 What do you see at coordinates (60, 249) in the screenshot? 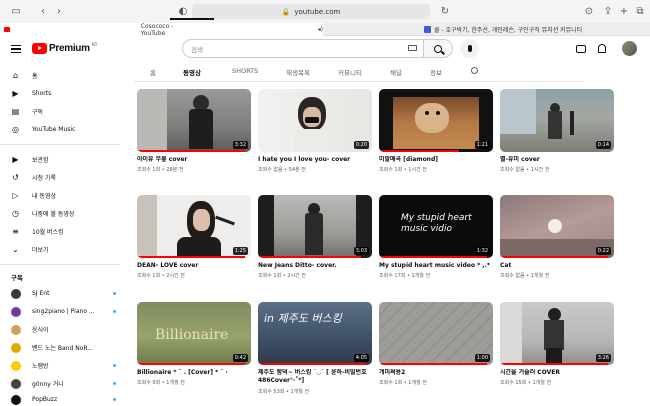
I see `sidebar-item-more: ⌄ 더보기` at bounding box center [60, 249].